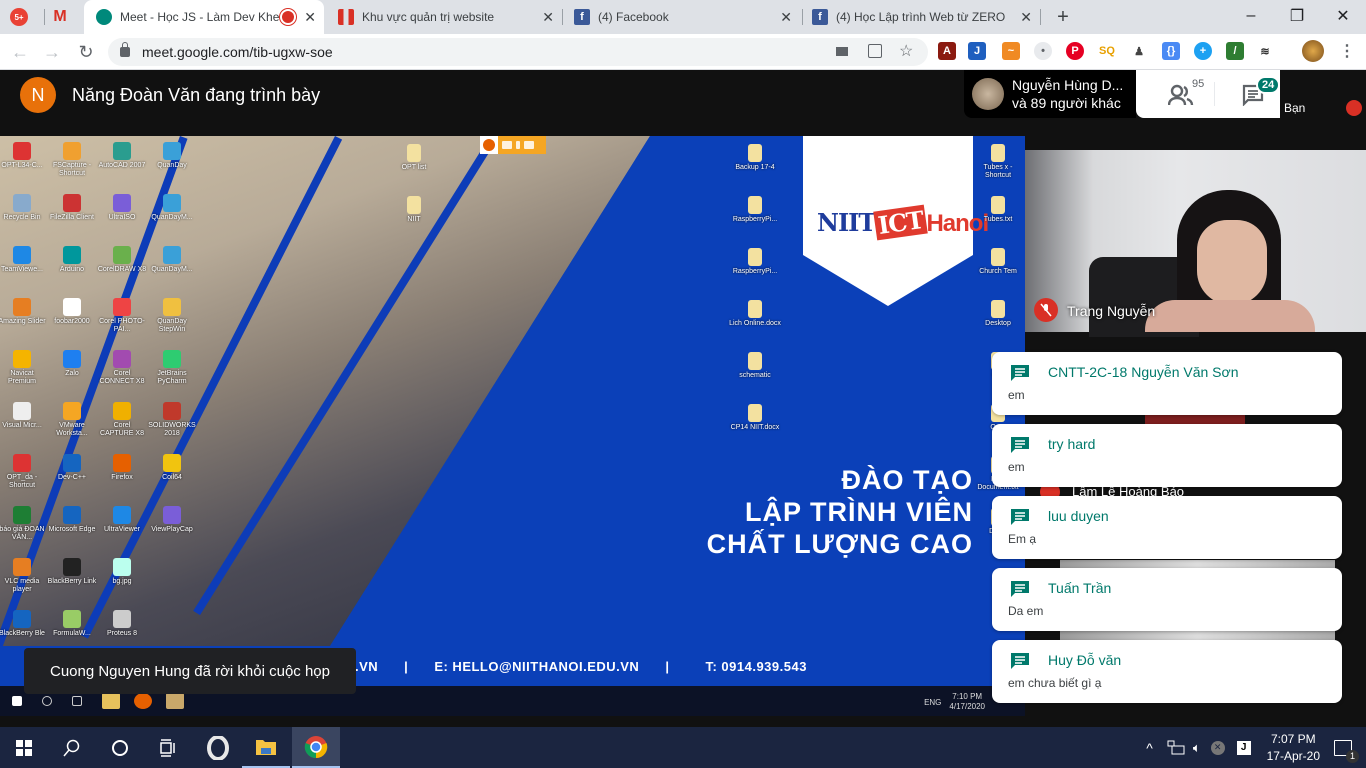 Image resolution: width=1366 pixels, height=768 pixels. I want to click on action-center-icon: 1, so click(1346, 751).